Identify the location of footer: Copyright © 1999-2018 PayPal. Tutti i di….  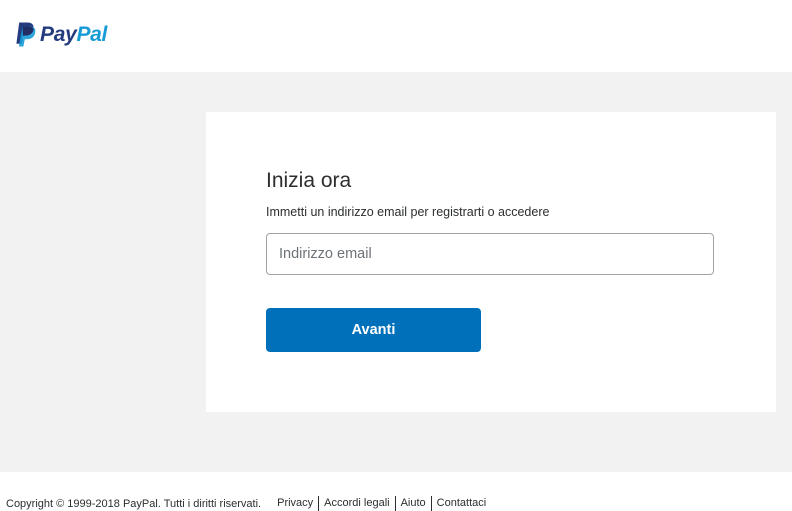
(396, 491).